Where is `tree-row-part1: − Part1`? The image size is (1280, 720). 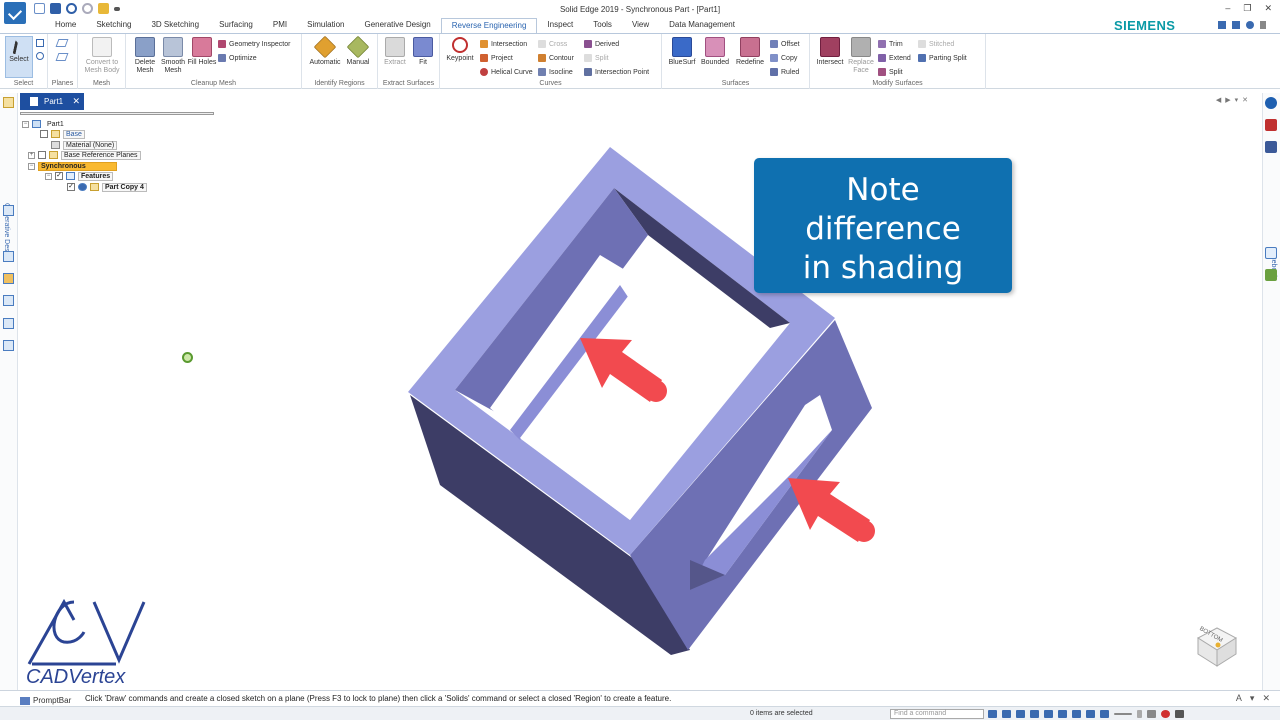 tree-row-part1: − Part1 is located at coordinates (44, 124).